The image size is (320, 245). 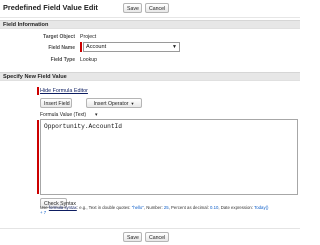 I want to click on insert-operator-label: Insert Operator, so click(x=111, y=104).